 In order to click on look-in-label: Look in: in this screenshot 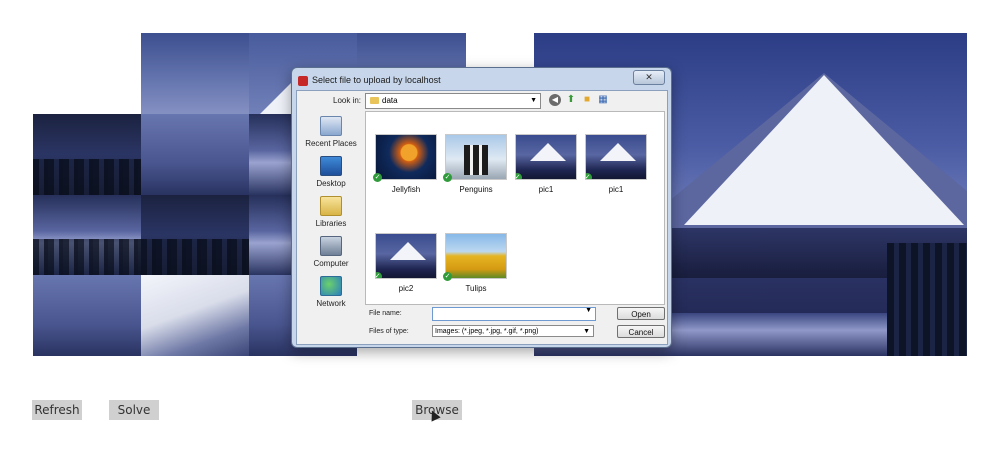, I will do `click(347, 100)`.